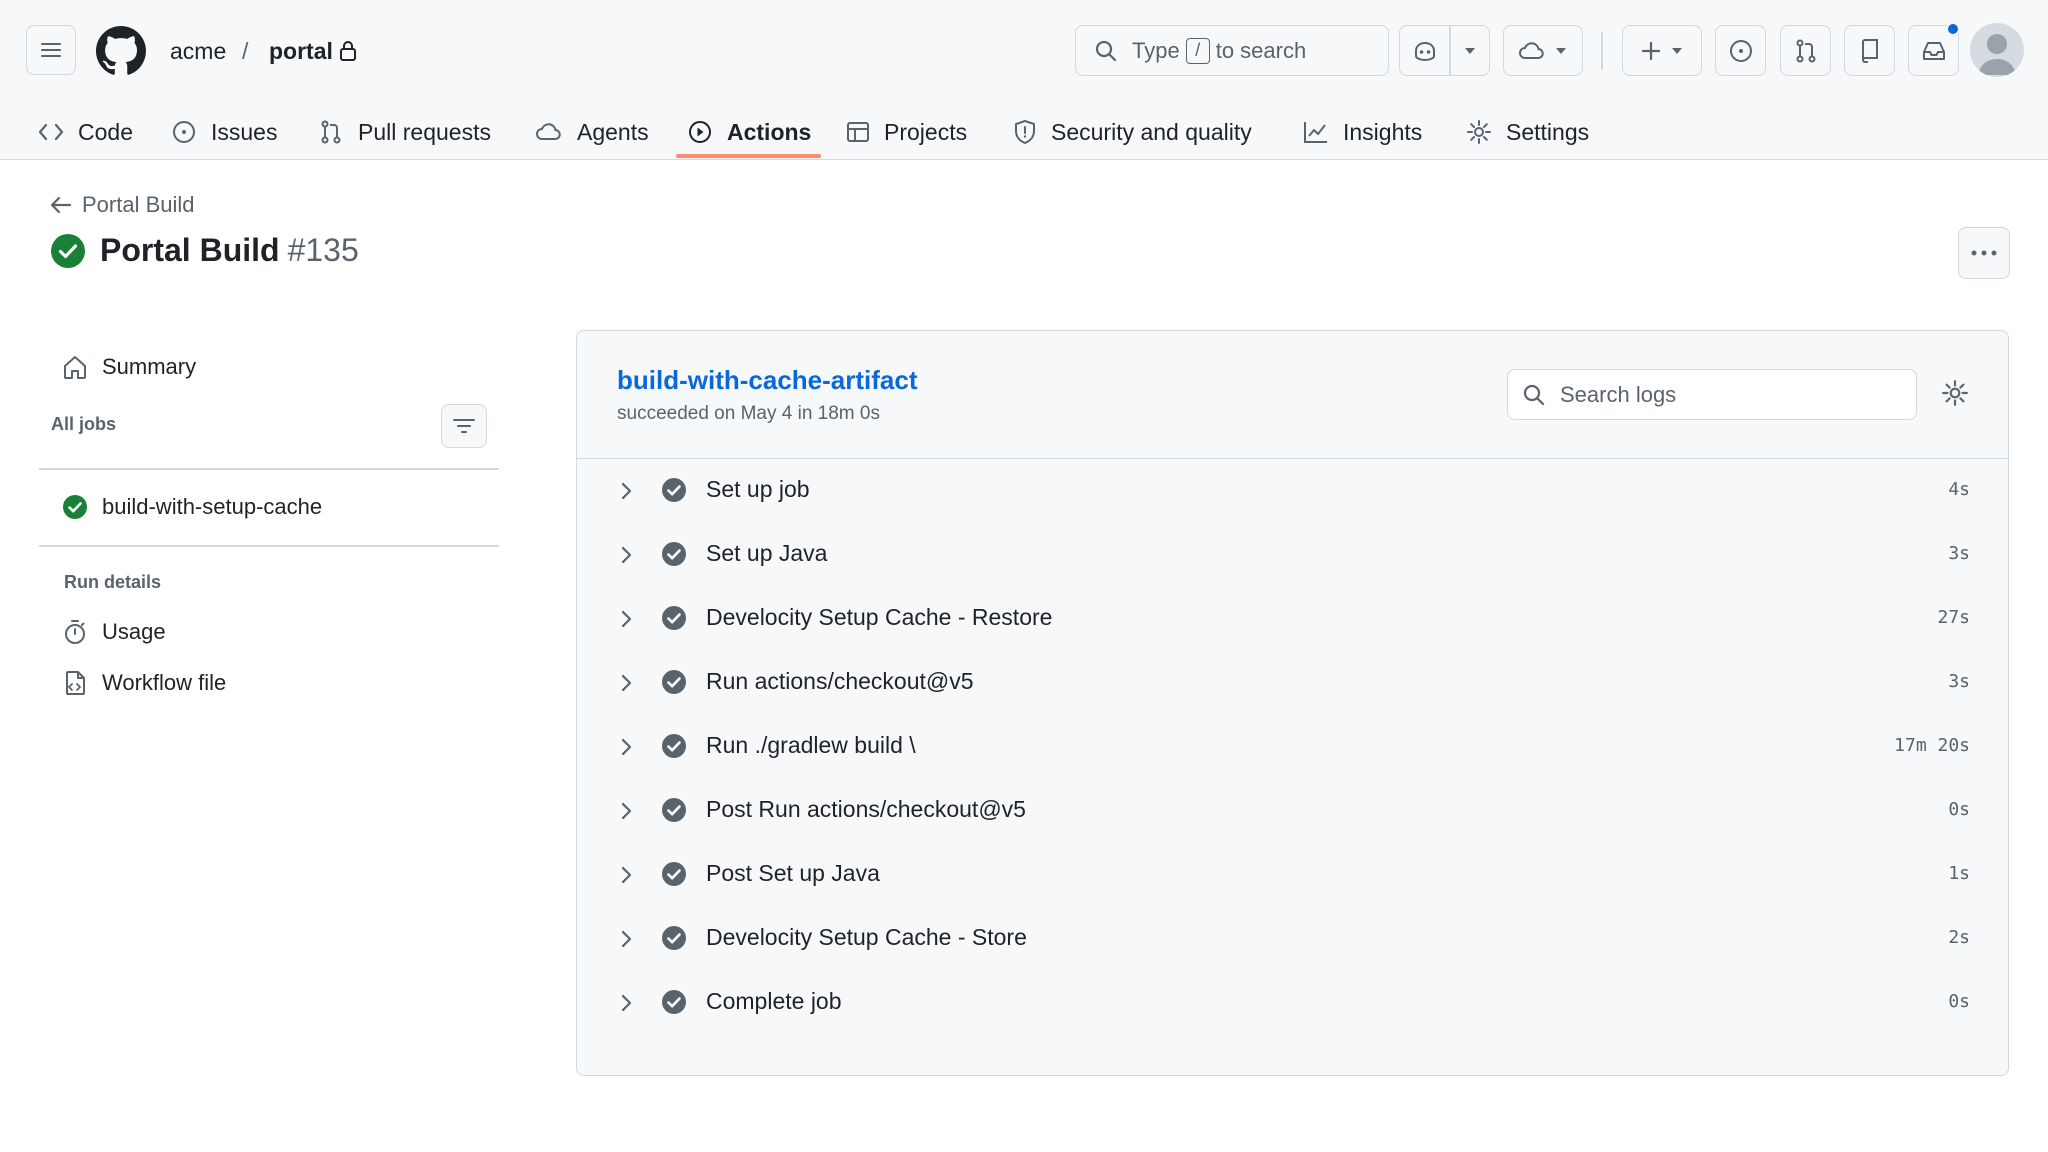  Describe the element at coordinates (1292, 875) in the screenshot. I see `job-step: Post Set up Java 1s` at that location.